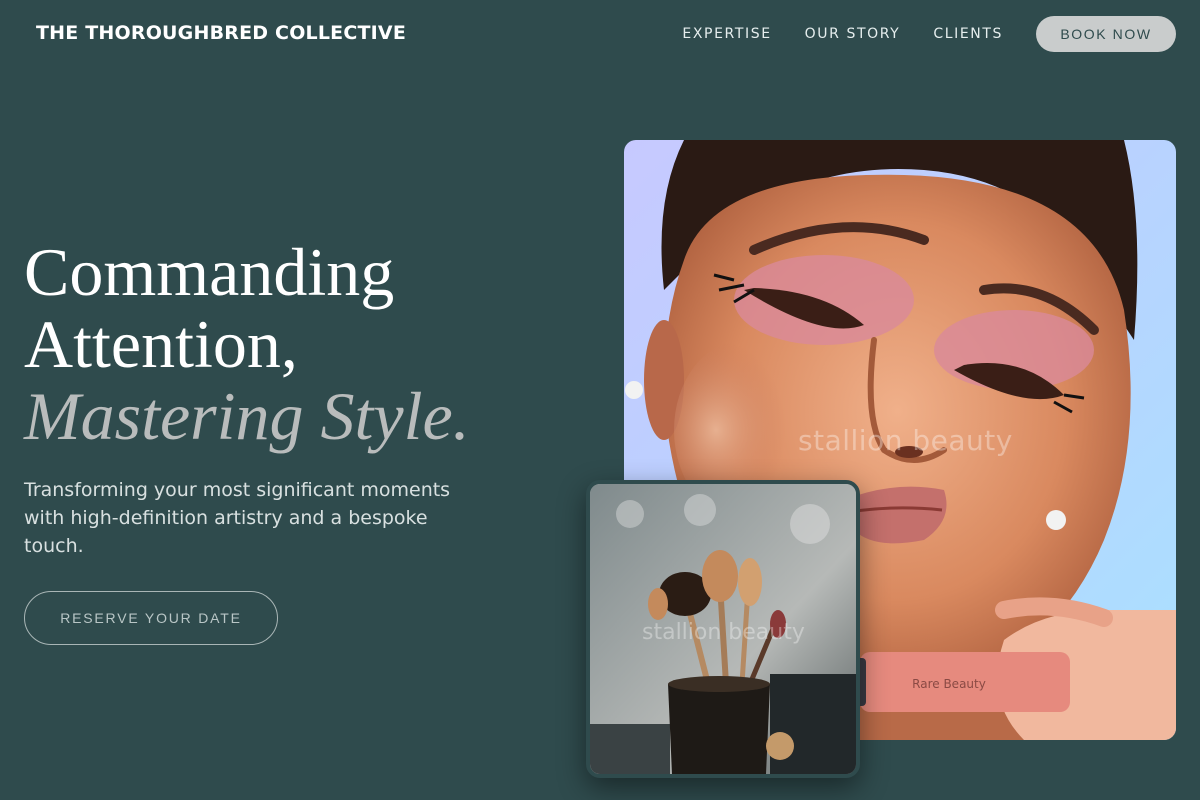 The height and width of the screenshot is (800, 1200). What do you see at coordinates (151, 618) in the screenshot?
I see `reserve-date-button: RESERVE YOUR DATE` at bounding box center [151, 618].